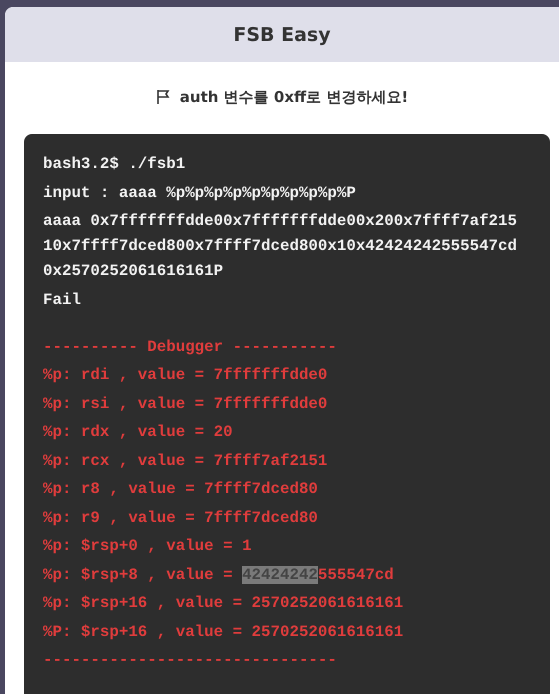  I want to click on terminal-line: bash3.2$ ./fsb1, so click(114, 164).